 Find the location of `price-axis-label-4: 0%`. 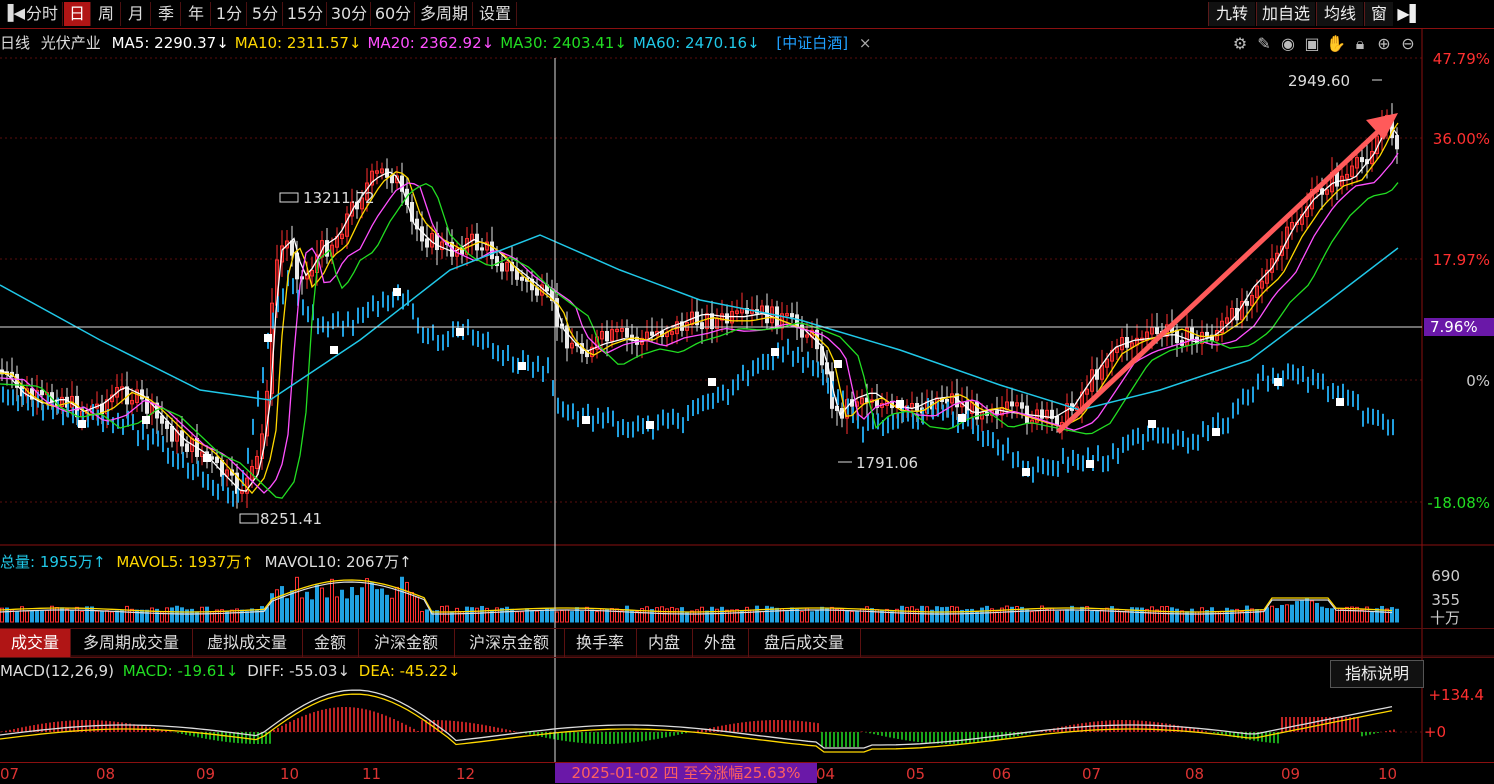

price-axis-label-4: 0% is located at coordinates (1478, 381).